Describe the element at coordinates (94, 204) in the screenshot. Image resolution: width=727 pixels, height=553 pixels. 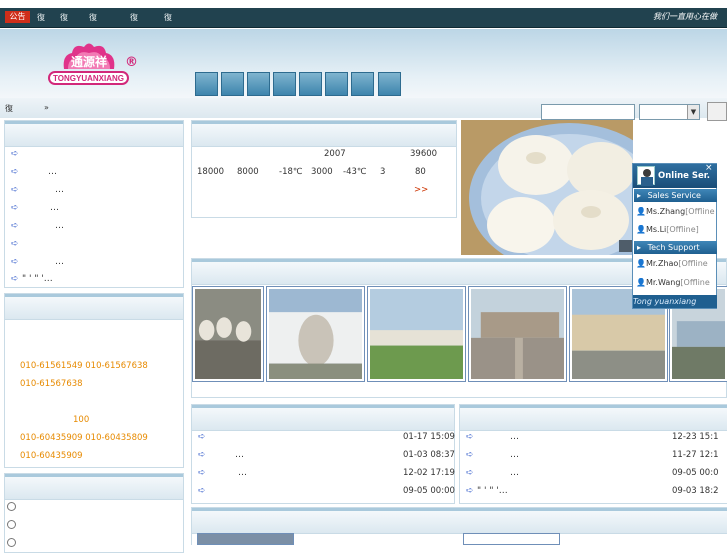
I see `products-panel` at that location.